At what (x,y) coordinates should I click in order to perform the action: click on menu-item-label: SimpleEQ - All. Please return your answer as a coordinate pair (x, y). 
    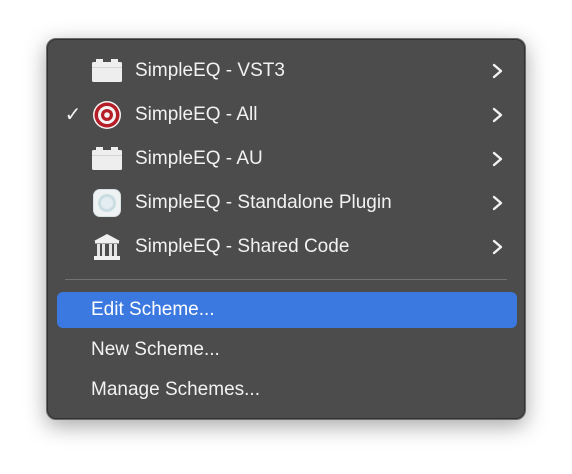
    Looking at the image, I should click on (196, 114).